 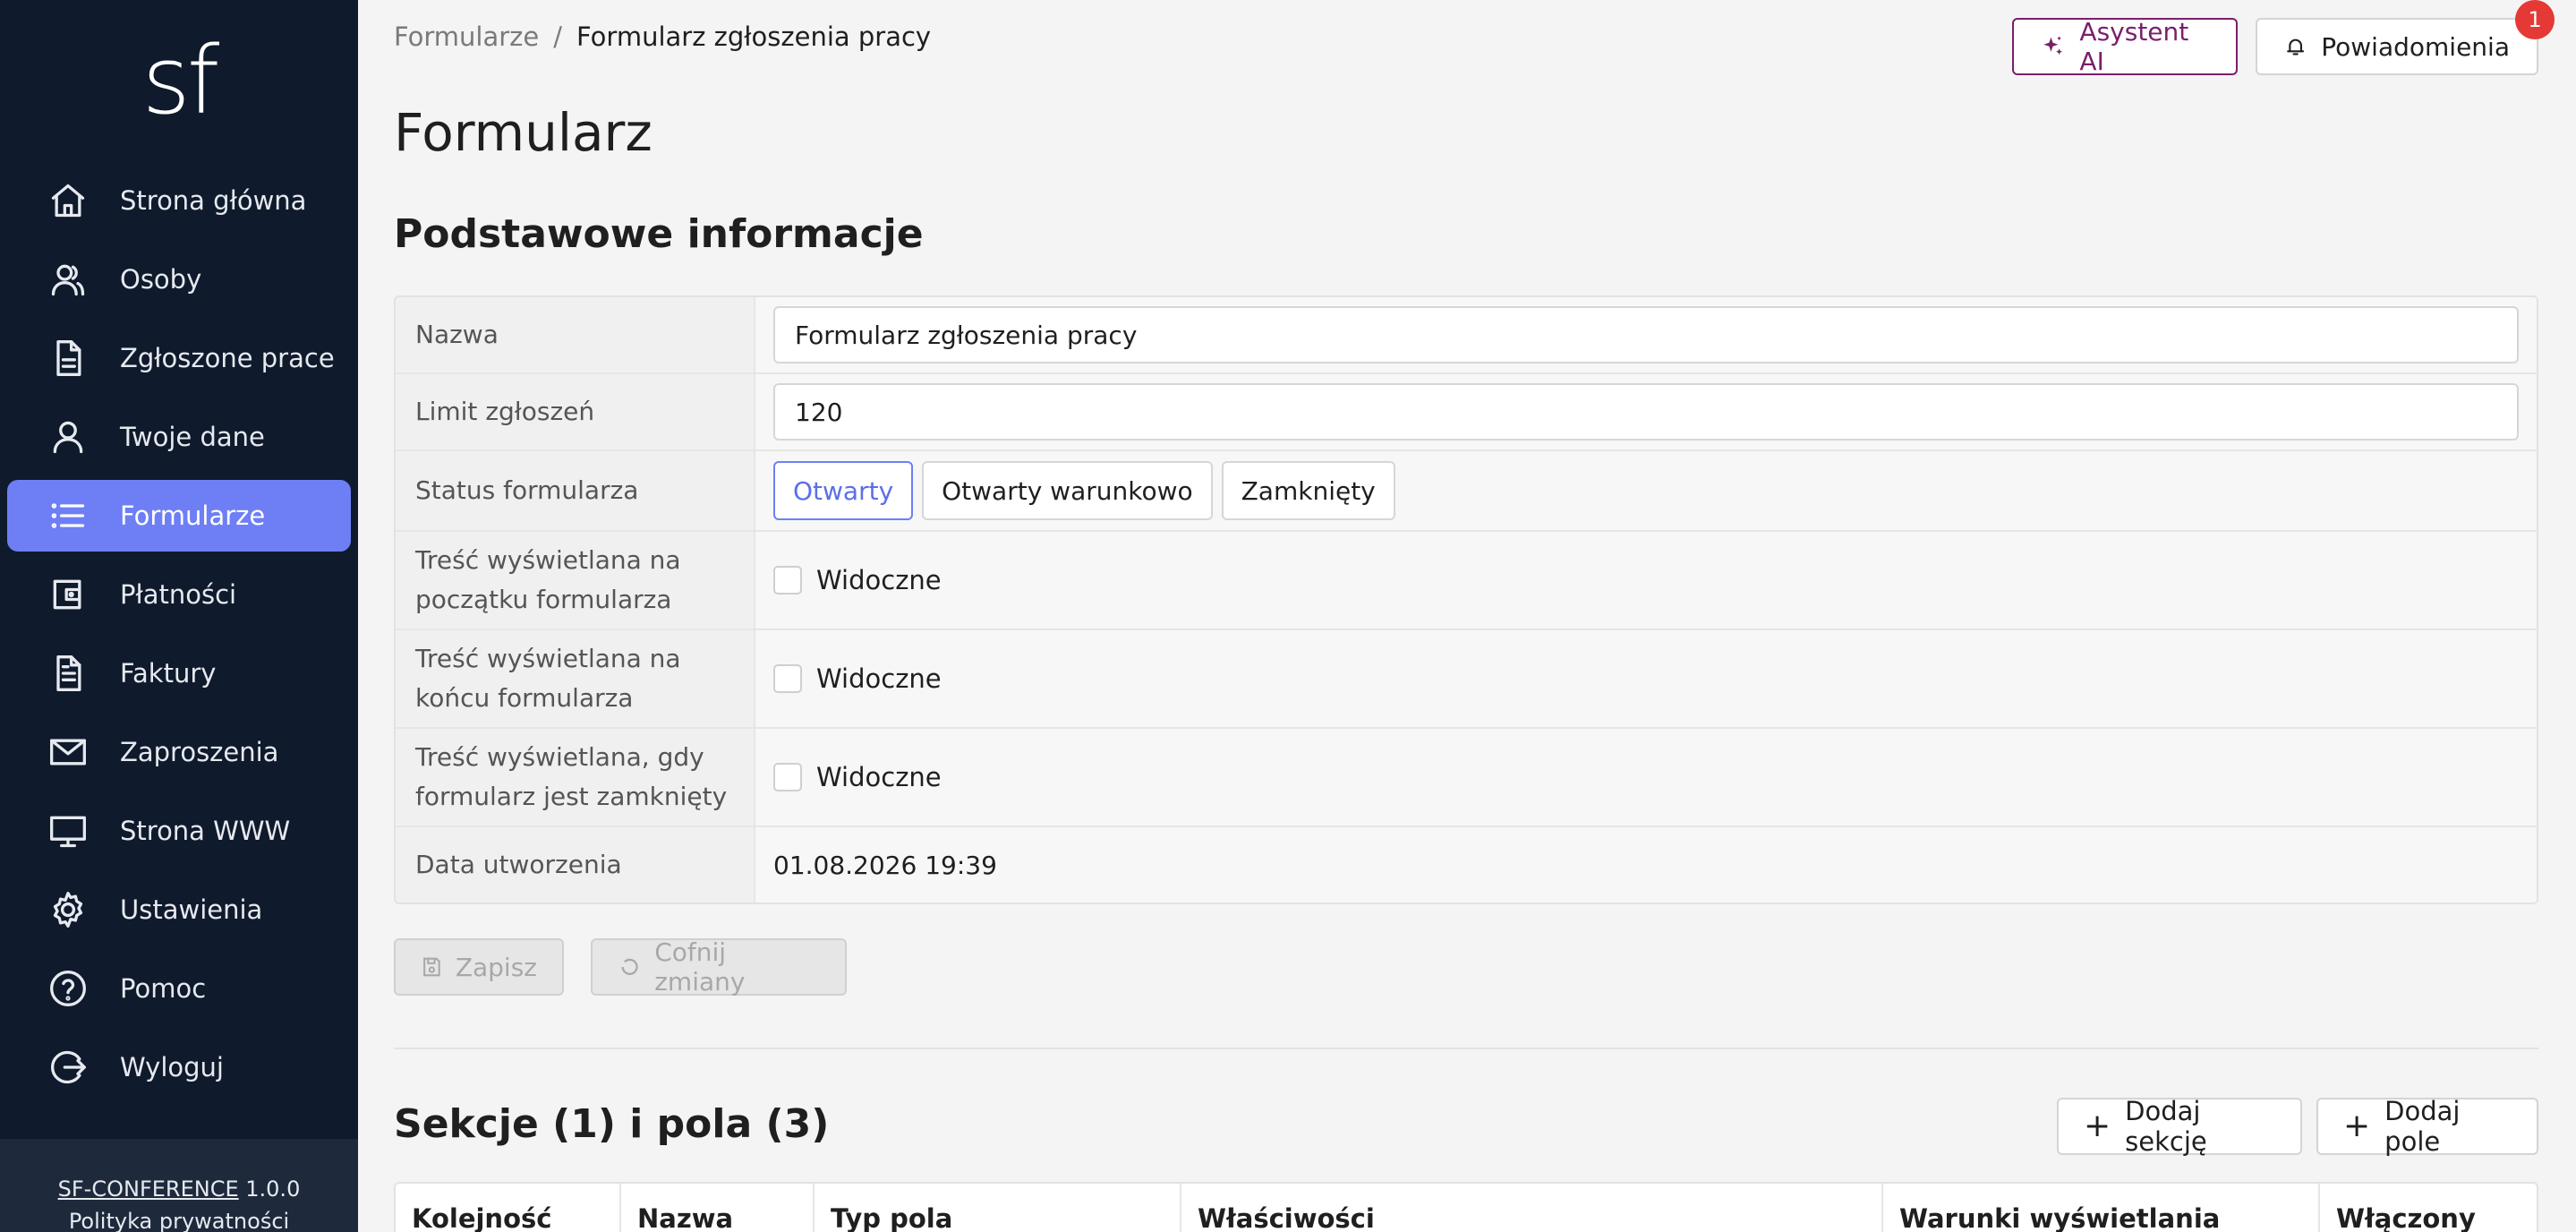 What do you see at coordinates (1646, 335) in the screenshot?
I see `name-input: Formularz zgłoszenia pracy` at bounding box center [1646, 335].